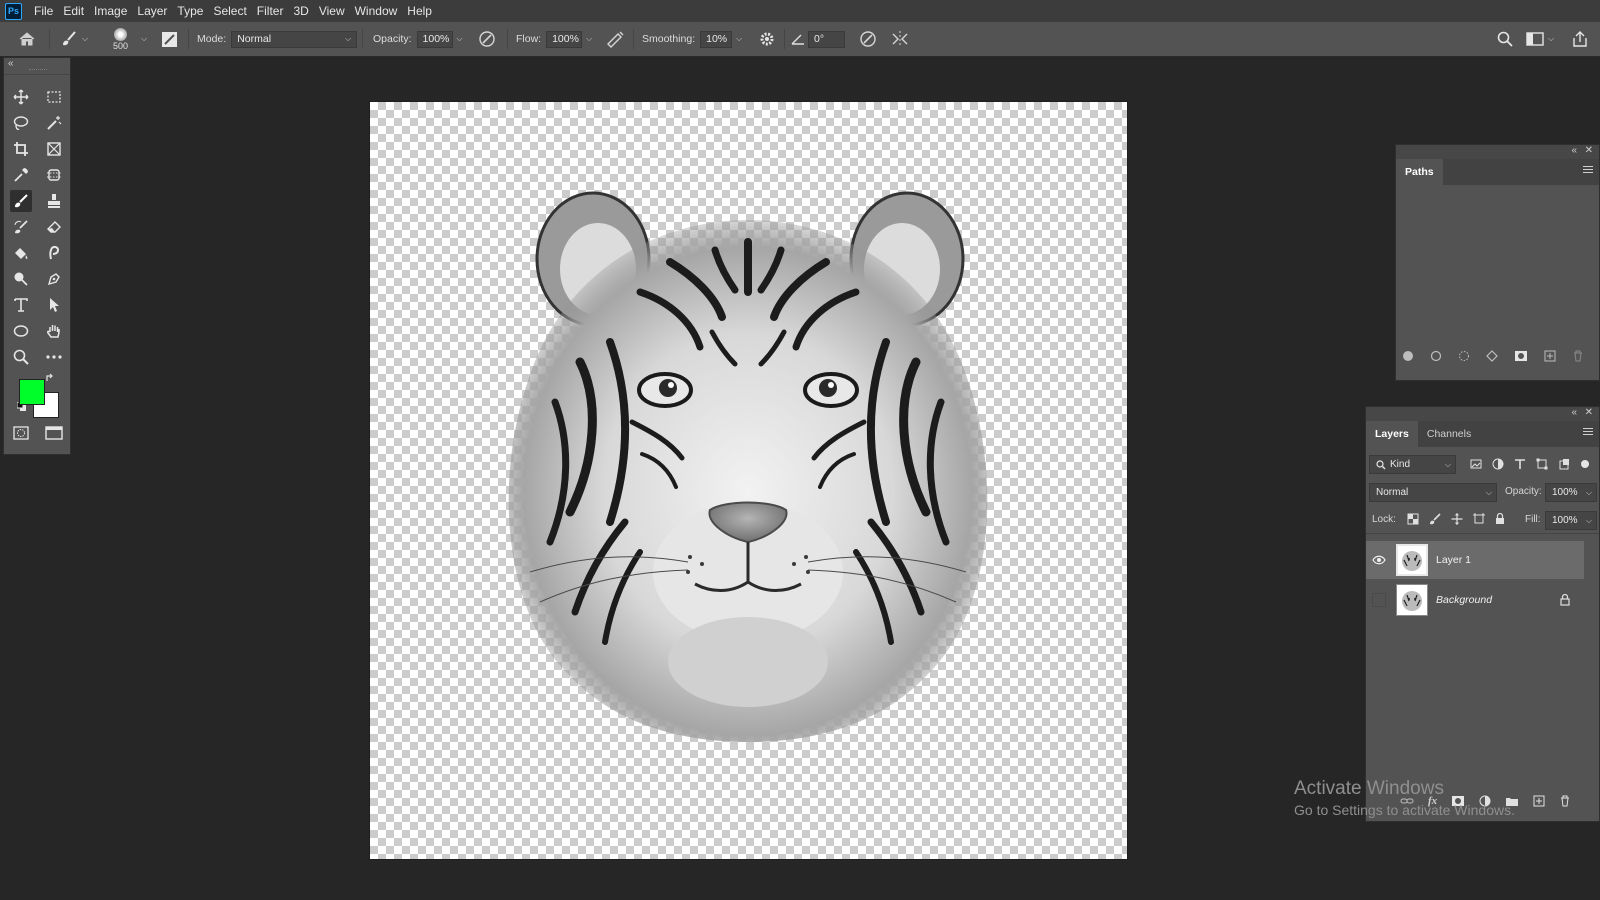 Image resolution: width=1600 pixels, height=900 pixels. What do you see at coordinates (1498, 464) in the screenshot?
I see `filter-adjustment-icon` at bounding box center [1498, 464].